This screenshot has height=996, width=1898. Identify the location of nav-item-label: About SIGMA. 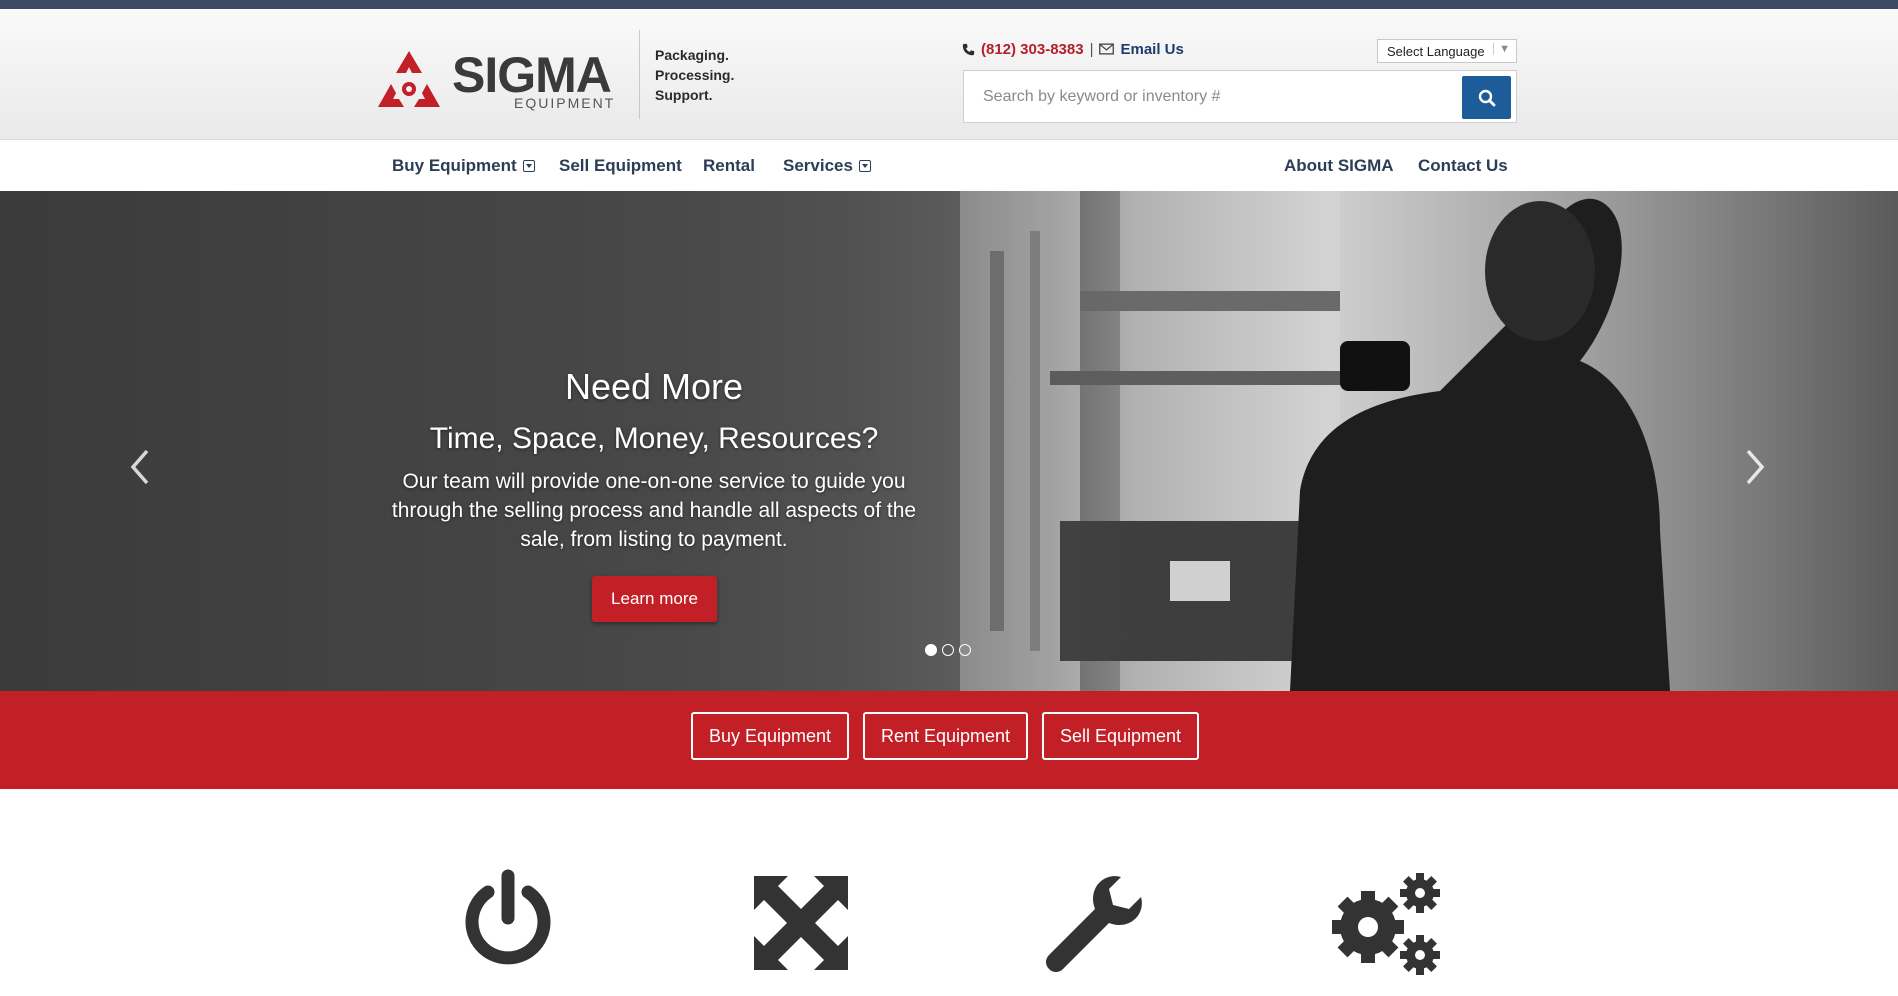
(1339, 165).